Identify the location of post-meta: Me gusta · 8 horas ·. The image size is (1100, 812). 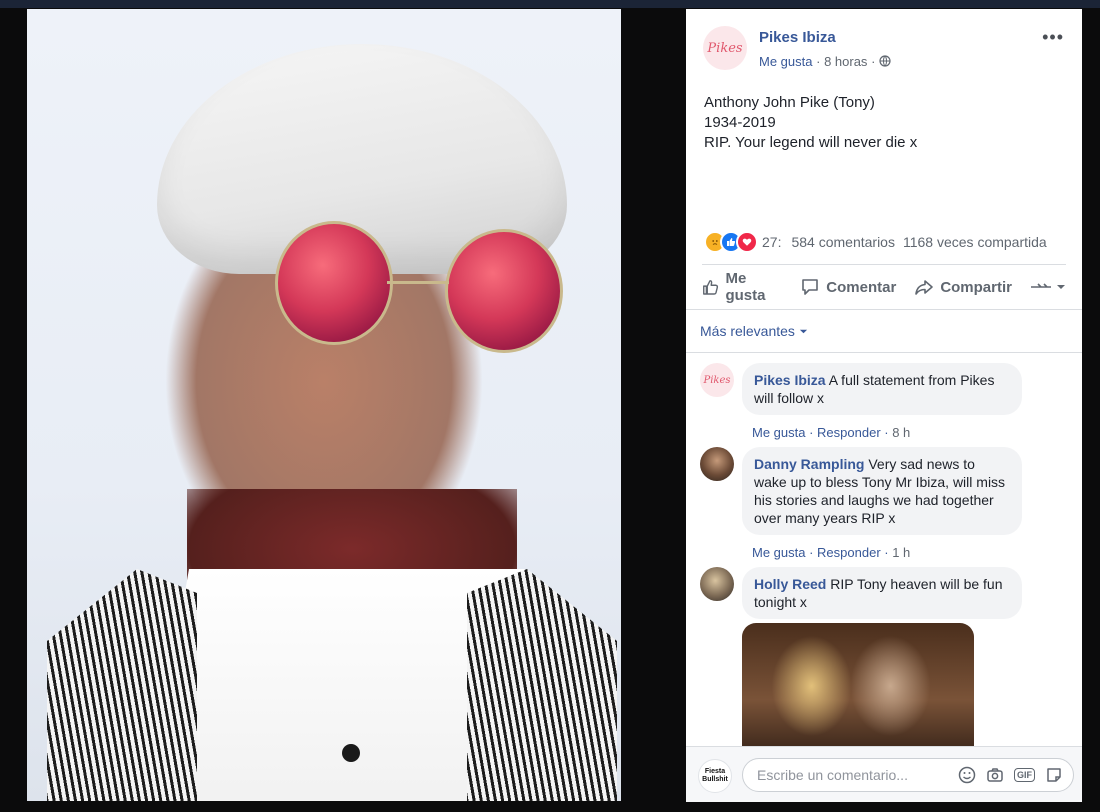
(825, 61).